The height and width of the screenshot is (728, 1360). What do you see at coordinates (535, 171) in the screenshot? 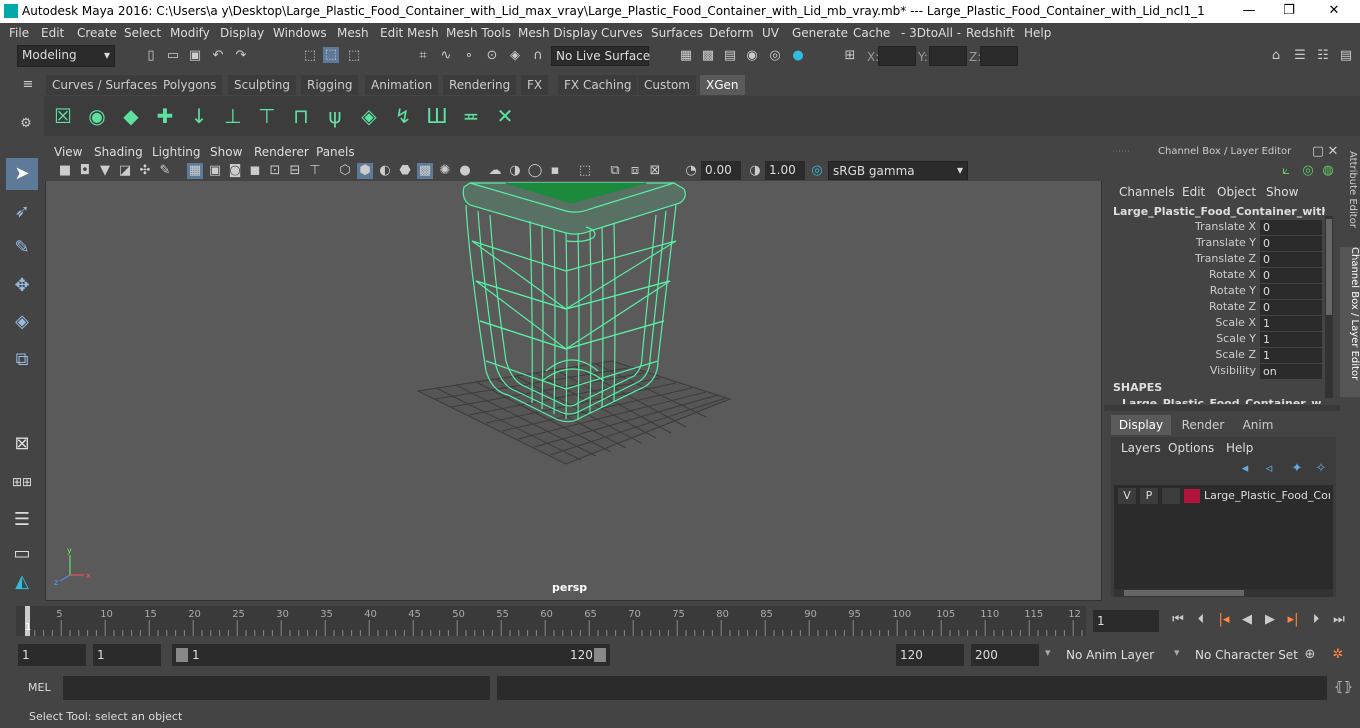
I see `multisample-aa-icon: ◯` at bounding box center [535, 171].